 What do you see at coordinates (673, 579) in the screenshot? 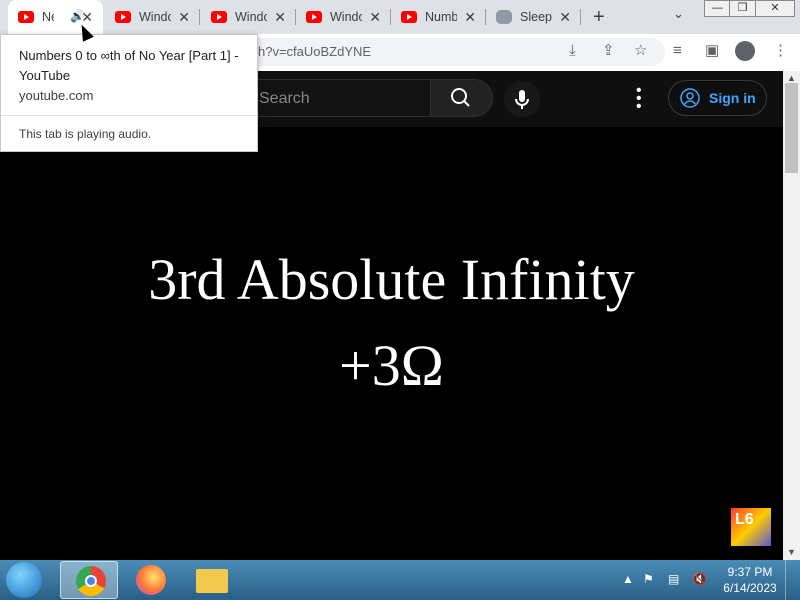
I see `network-icon: ▤` at bounding box center [673, 579].